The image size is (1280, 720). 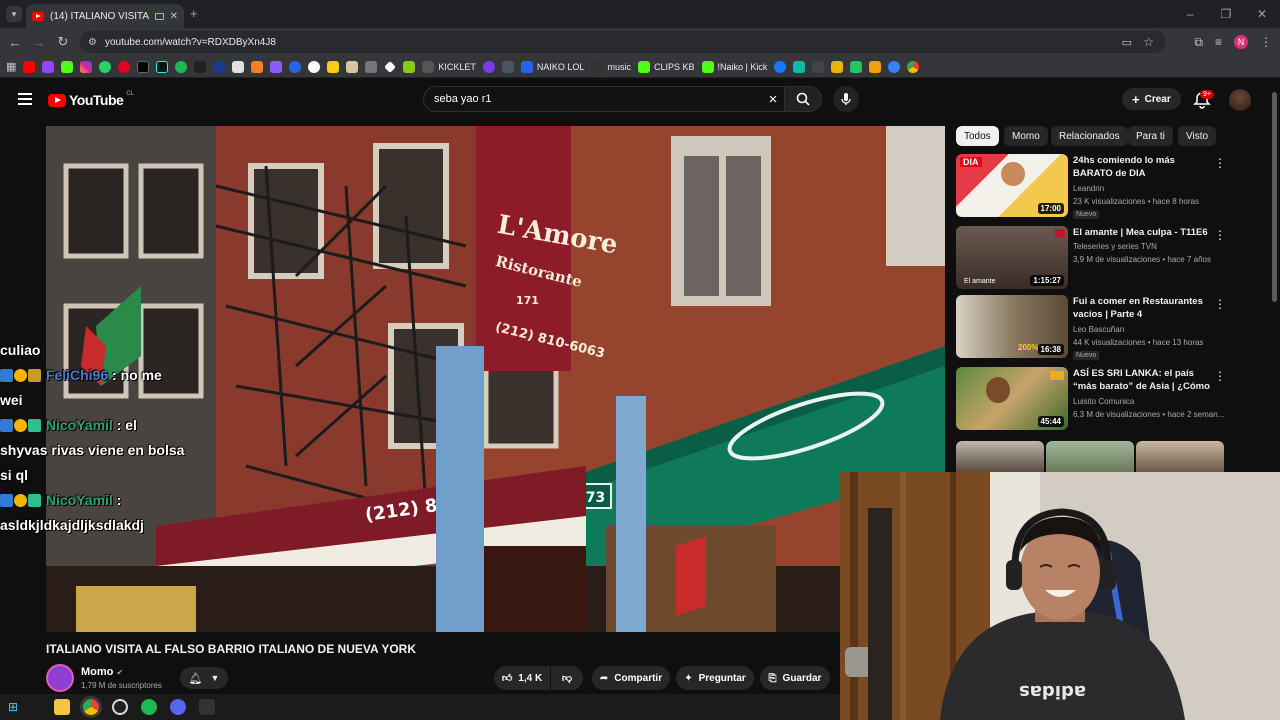 What do you see at coordinates (91, 99) in the screenshot?
I see `youtube-logo: YouTube CL` at bounding box center [91, 99].